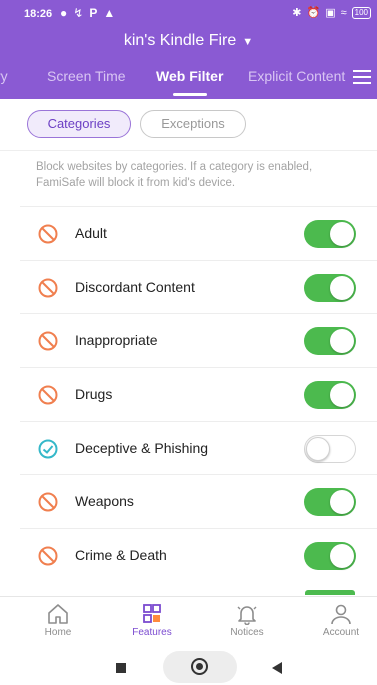 The height and width of the screenshot is (685, 377). I want to click on nav-notices: Notices, so click(247, 620).